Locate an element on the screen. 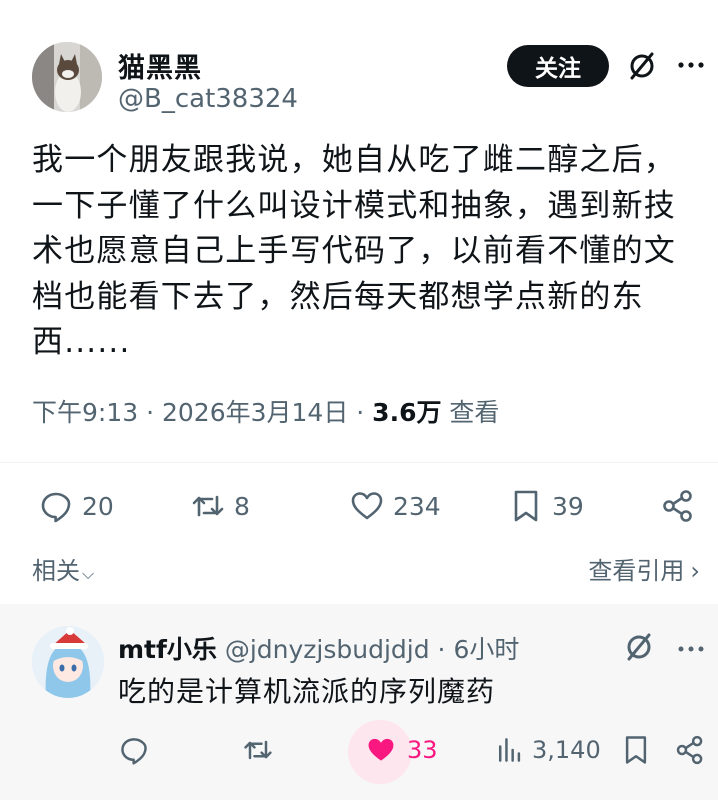  view-quotes-label: 查看引用 is located at coordinates (636, 571).